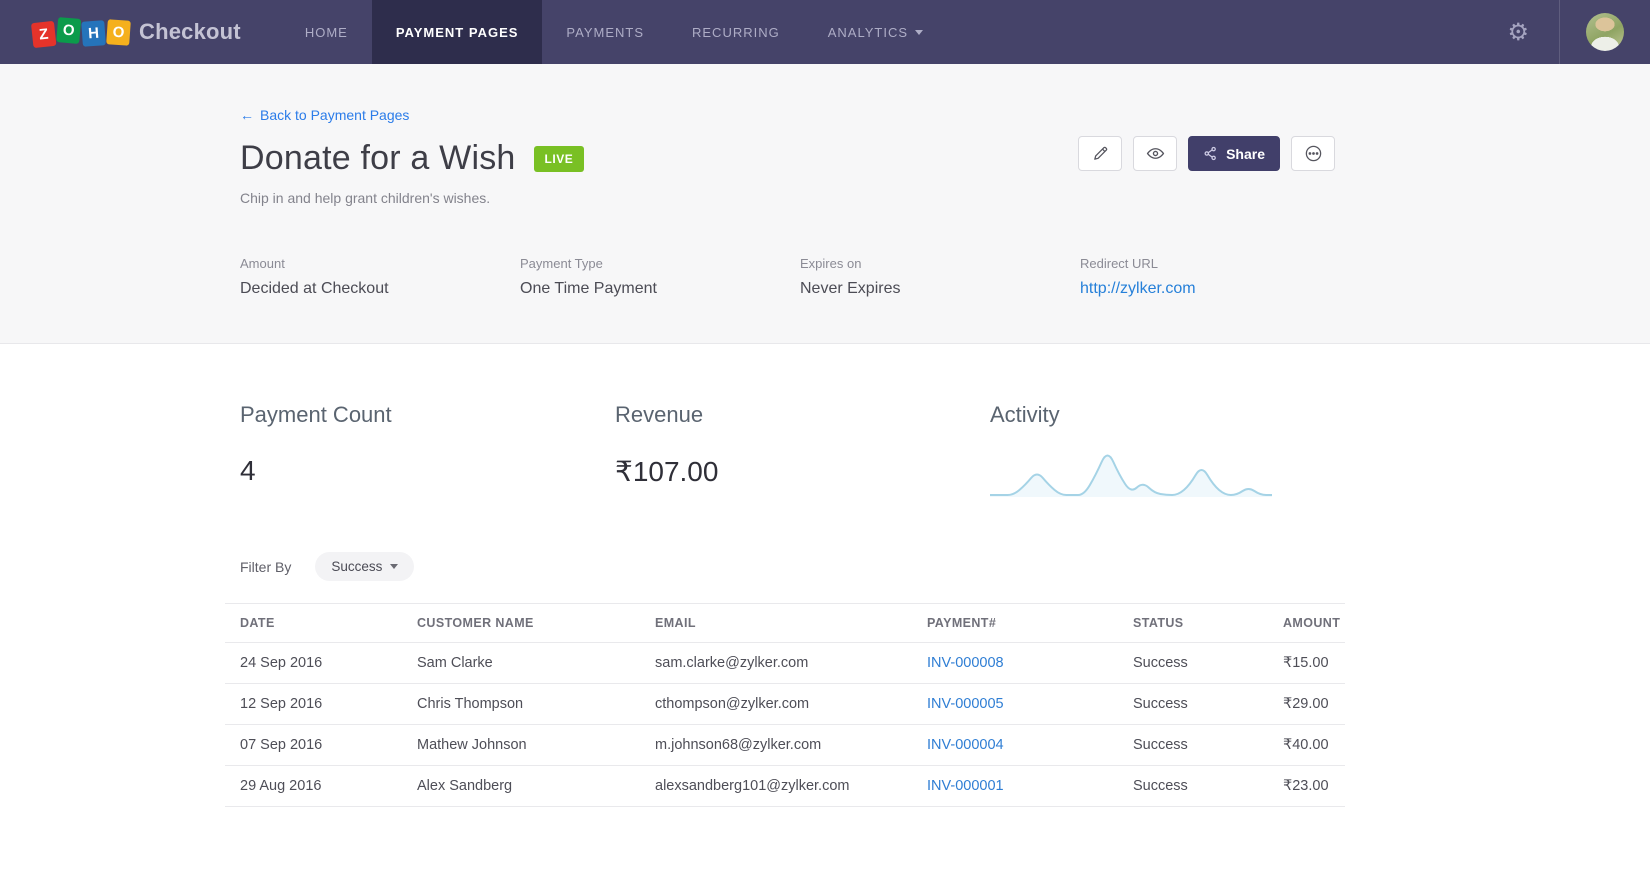 This screenshot has height=881, width=1650. What do you see at coordinates (1131, 475) in the screenshot?
I see `activity-sparkline` at bounding box center [1131, 475].